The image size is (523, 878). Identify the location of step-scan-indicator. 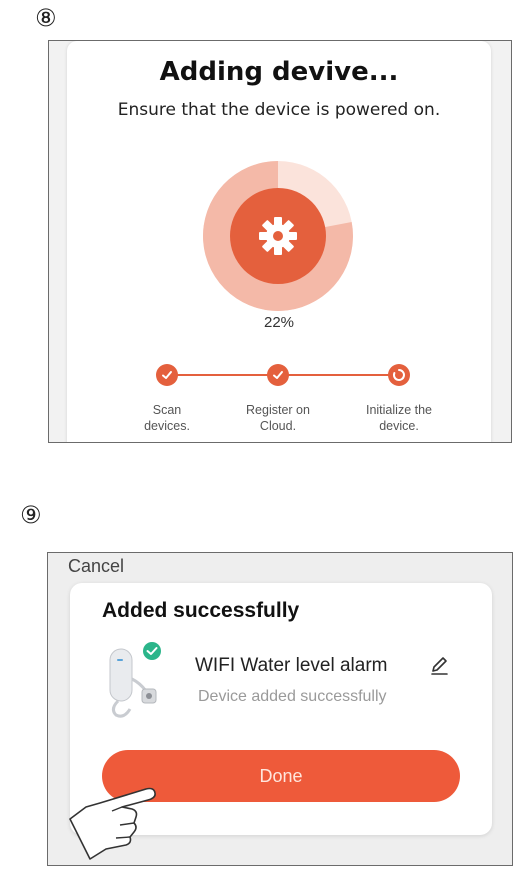
(167, 375).